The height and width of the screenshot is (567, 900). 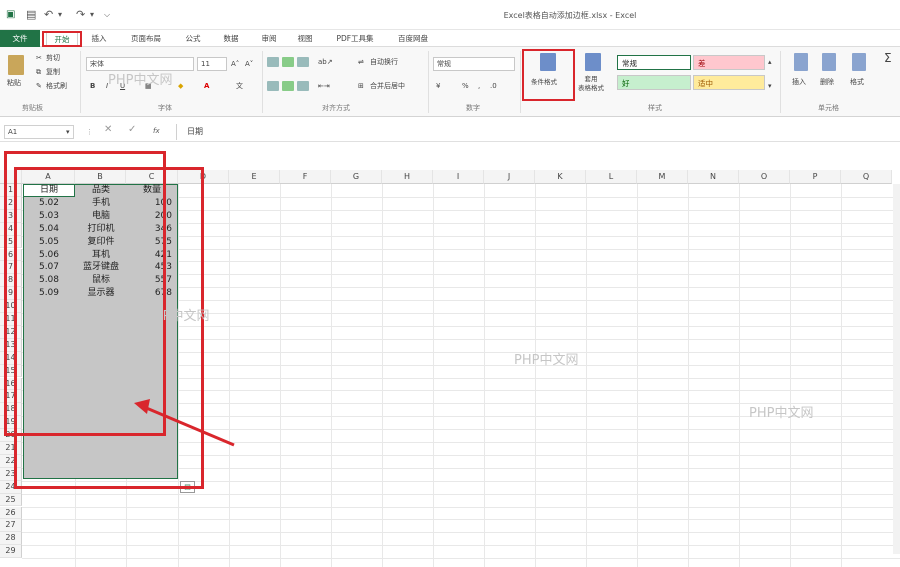 What do you see at coordinates (384, 62) in the screenshot?
I see `wrap-text-button: 自动换行` at bounding box center [384, 62].